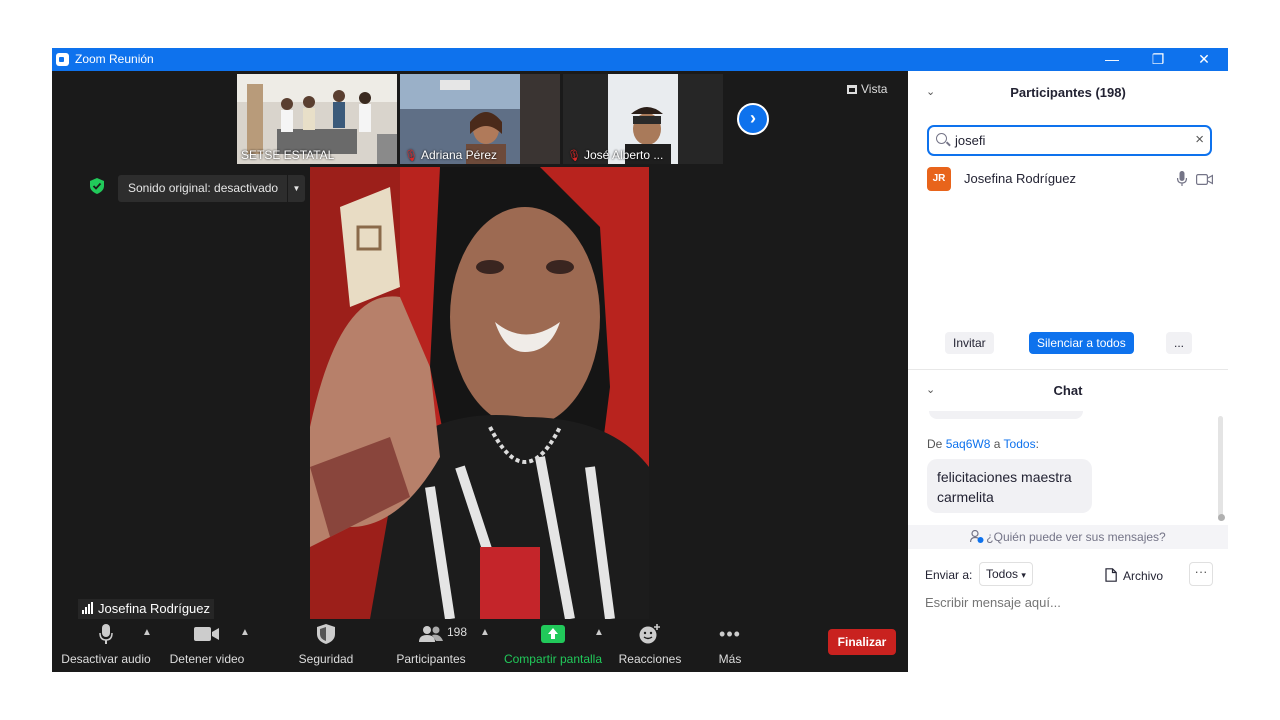 Image resolution: width=1280 pixels, height=720 pixels. I want to click on thumbnail-name: SETSE ESTATAL, so click(288, 155).